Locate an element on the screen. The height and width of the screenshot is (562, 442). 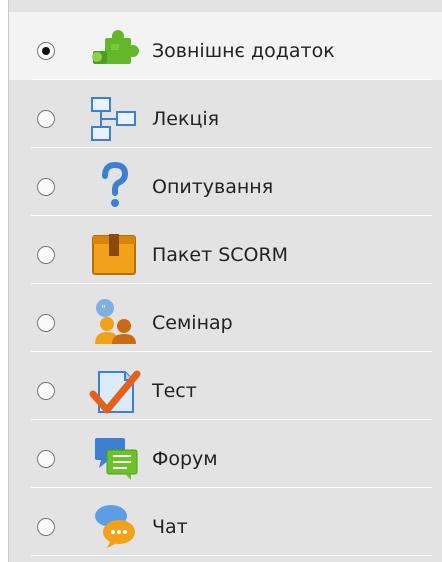
question-mark-icon is located at coordinates (115, 186).